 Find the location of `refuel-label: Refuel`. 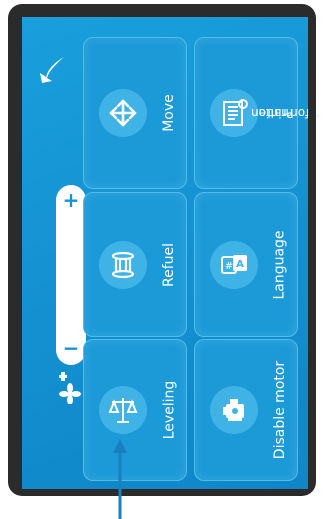

refuel-label: Refuel is located at coordinates (169, 264).